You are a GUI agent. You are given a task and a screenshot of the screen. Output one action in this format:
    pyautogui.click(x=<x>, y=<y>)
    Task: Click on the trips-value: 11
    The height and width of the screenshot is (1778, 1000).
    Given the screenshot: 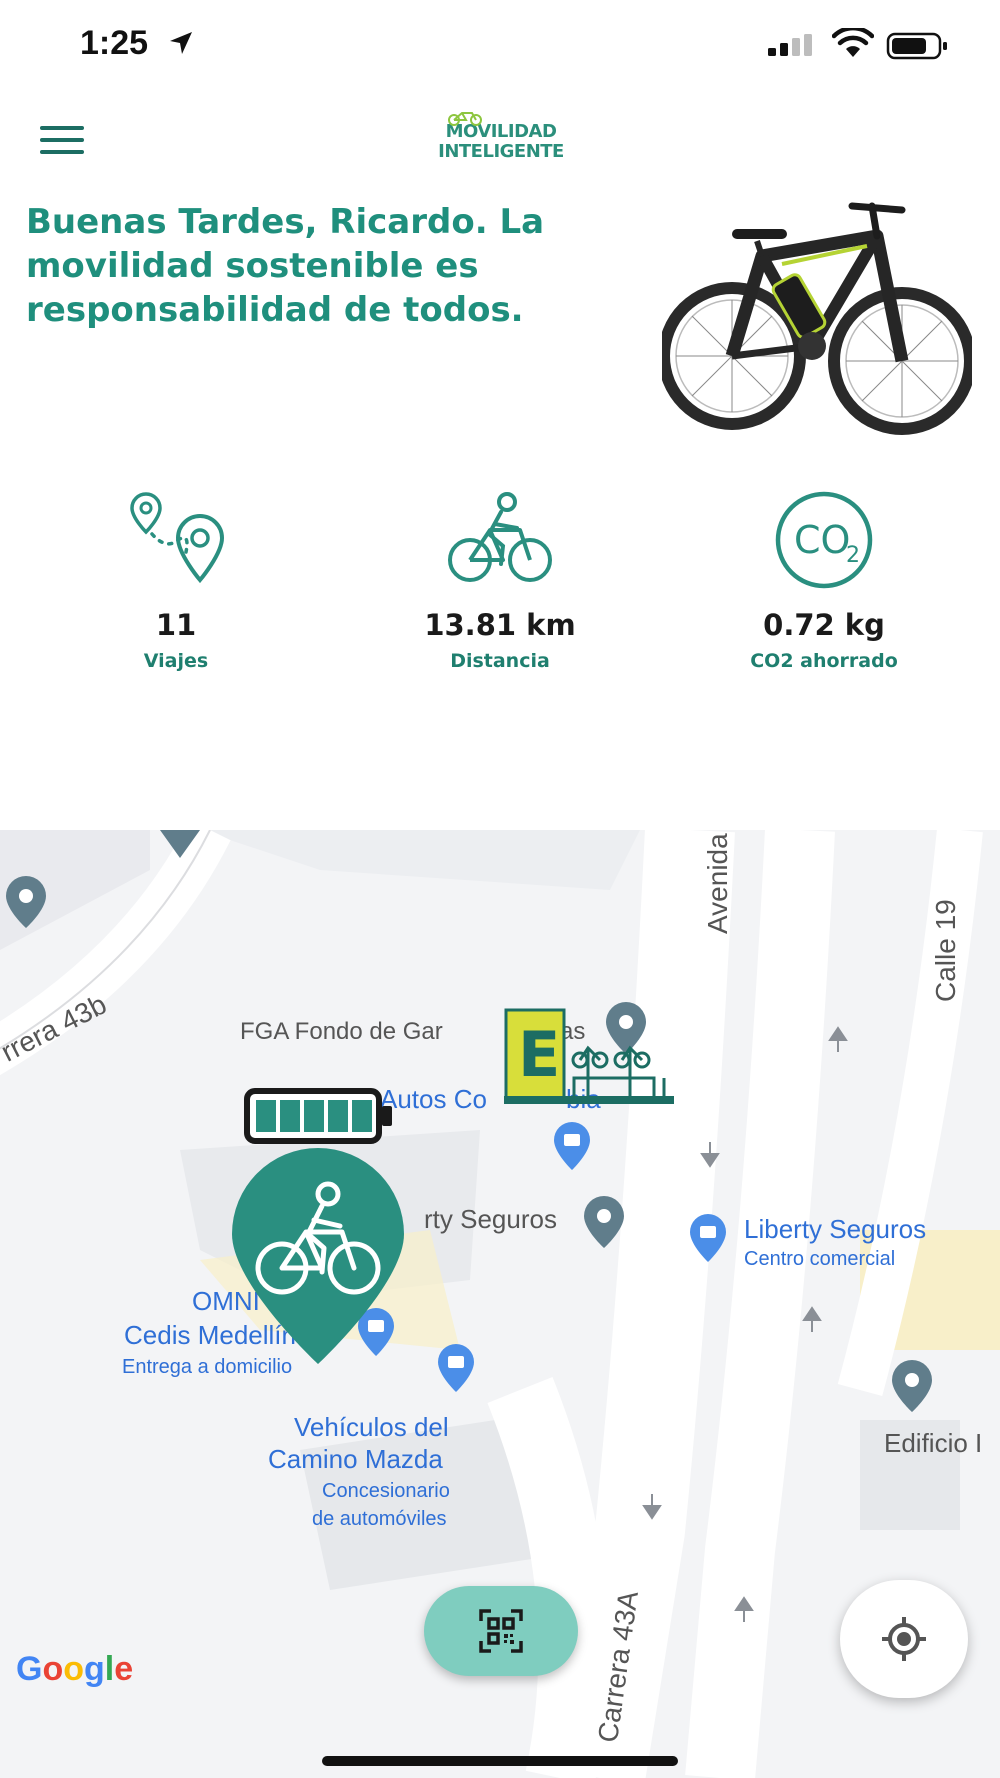 What is the action you would take?
    pyautogui.click(x=176, y=625)
    